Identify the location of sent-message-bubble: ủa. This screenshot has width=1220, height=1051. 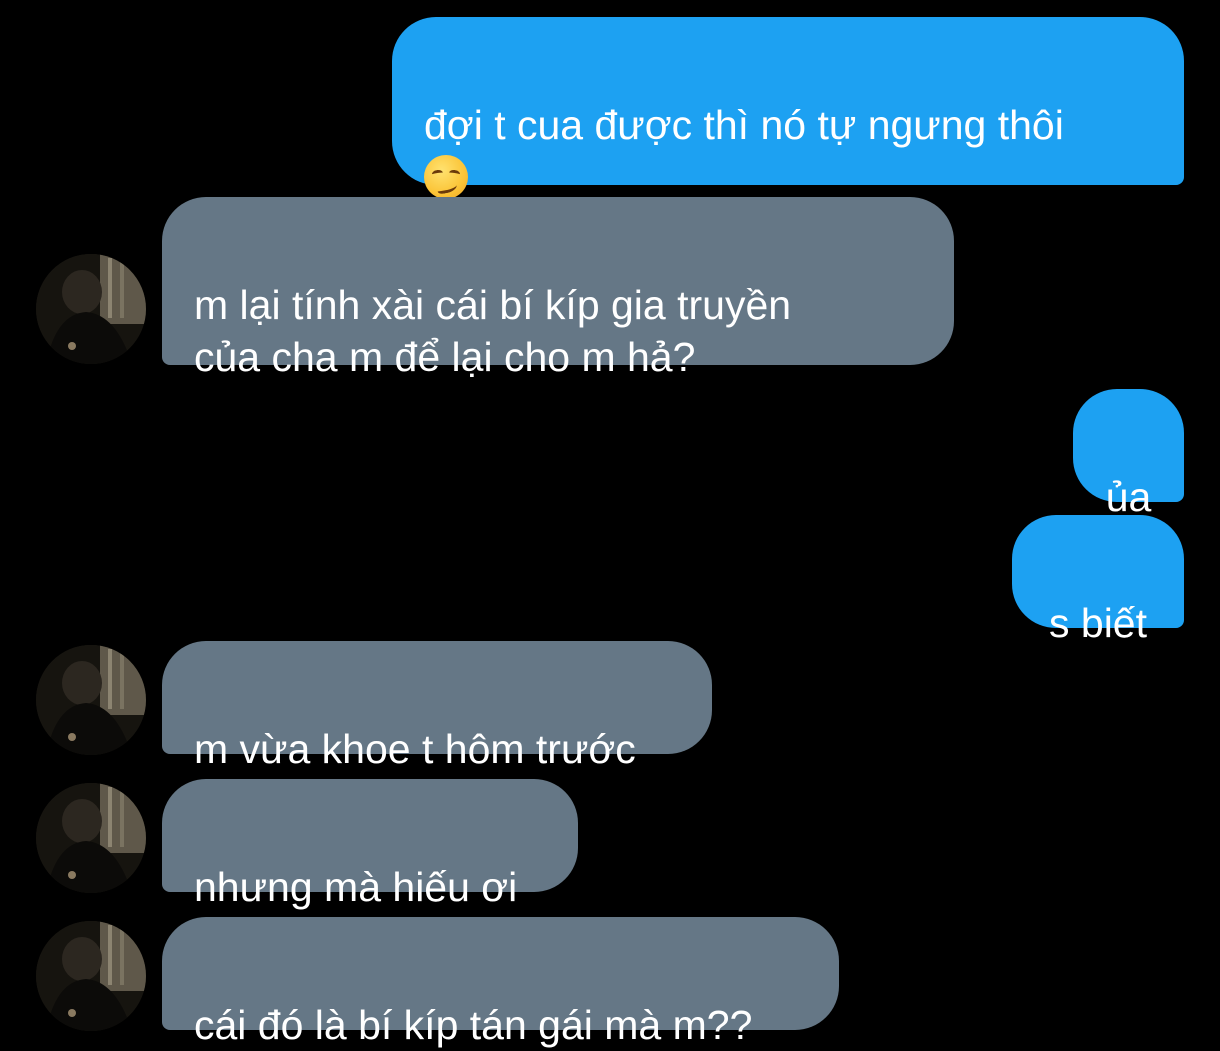
(1128, 454).